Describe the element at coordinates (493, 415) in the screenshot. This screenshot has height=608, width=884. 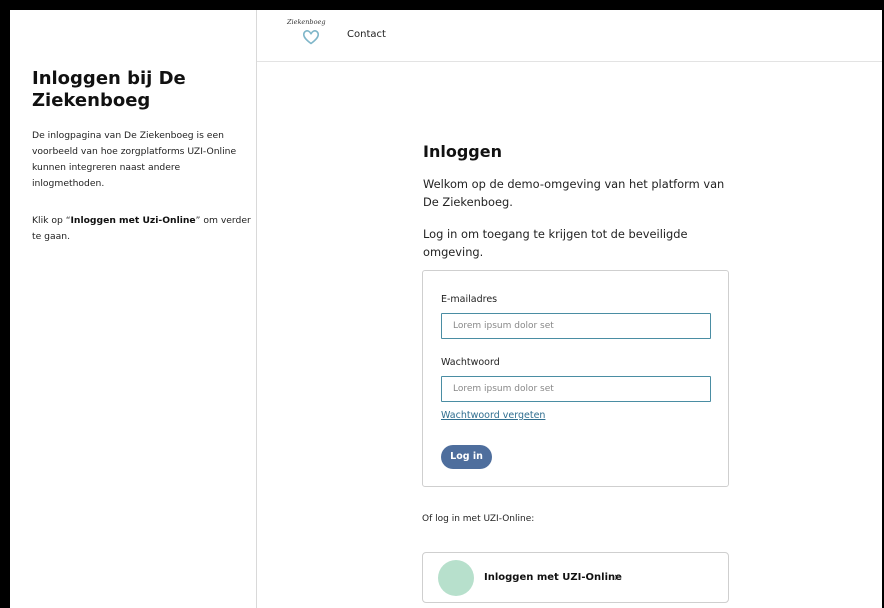
I see `forgot-password-link: Wachtwoord vergeten` at that location.